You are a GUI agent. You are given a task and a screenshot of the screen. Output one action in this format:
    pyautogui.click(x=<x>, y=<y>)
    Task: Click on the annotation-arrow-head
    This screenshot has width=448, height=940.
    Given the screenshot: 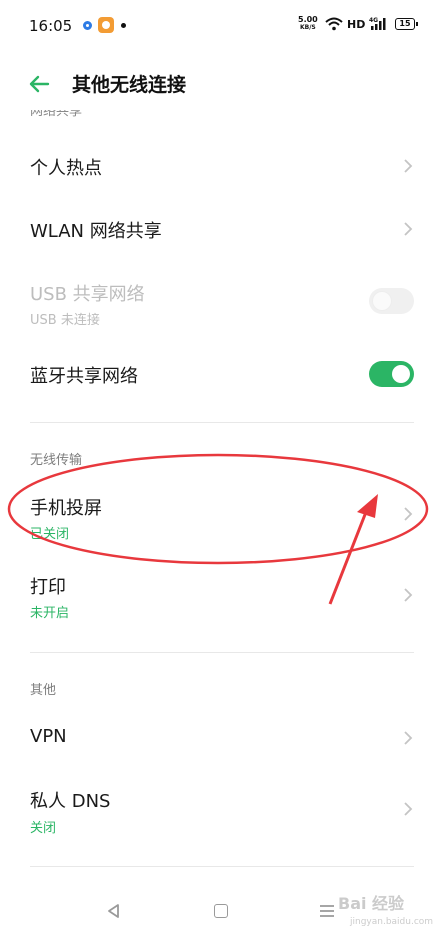 What is the action you would take?
    pyautogui.click(x=367, y=506)
    